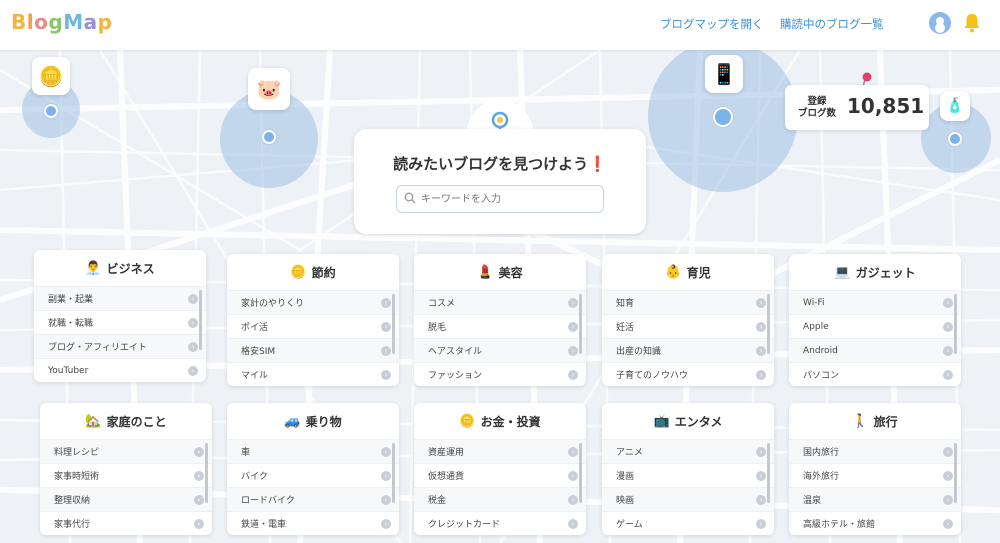 Image resolution: width=1000 pixels, height=543 pixels. What do you see at coordinates (724, 74) in the screenshot?
I see `smartphone-icon: 📱` at bounding box center [724, 74].